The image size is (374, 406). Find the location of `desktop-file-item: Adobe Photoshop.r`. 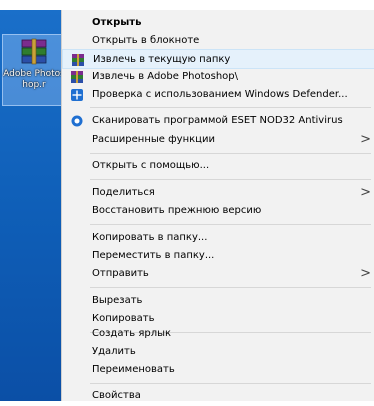

desktop-file-item: Adobe Photoshop.r is located at coordinates (34, 70).